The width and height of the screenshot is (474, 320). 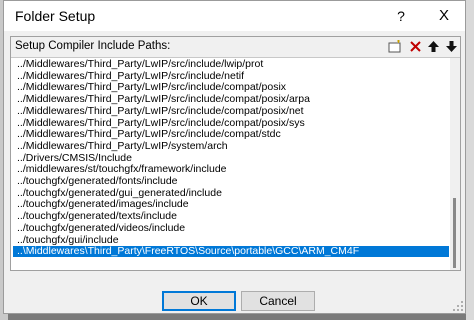 What do you see at coordinates (444, 16) in the screenshot?
I see `close-button: X` at bounding box center [444, 16].